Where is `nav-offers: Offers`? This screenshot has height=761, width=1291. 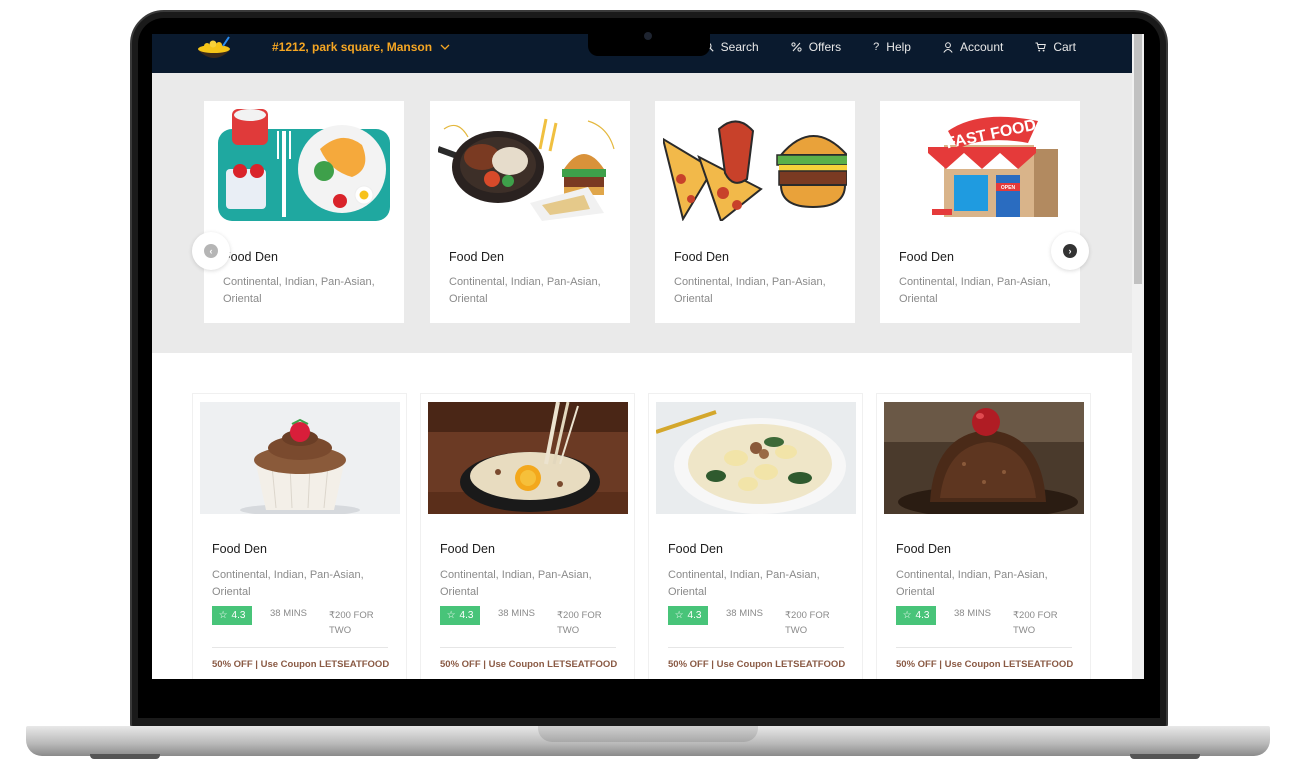 nav-offers: Offers is located at coordinates (816, 47).